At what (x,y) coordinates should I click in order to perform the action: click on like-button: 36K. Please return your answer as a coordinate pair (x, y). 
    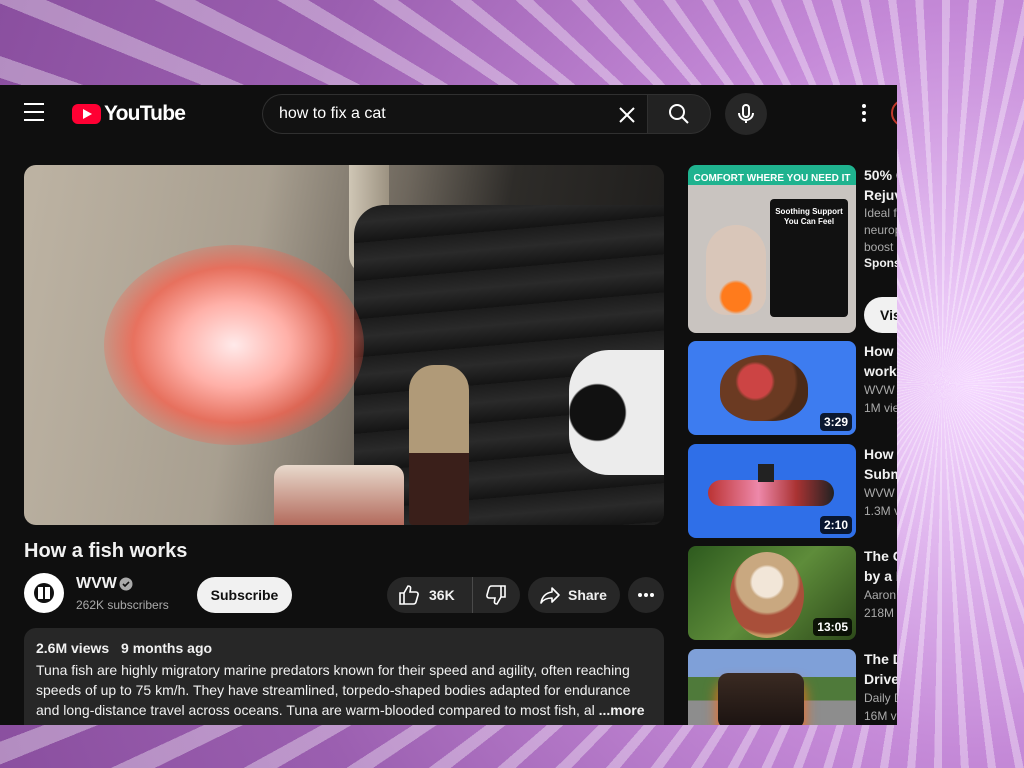
    Looking at the image, I should click on (430, 595).